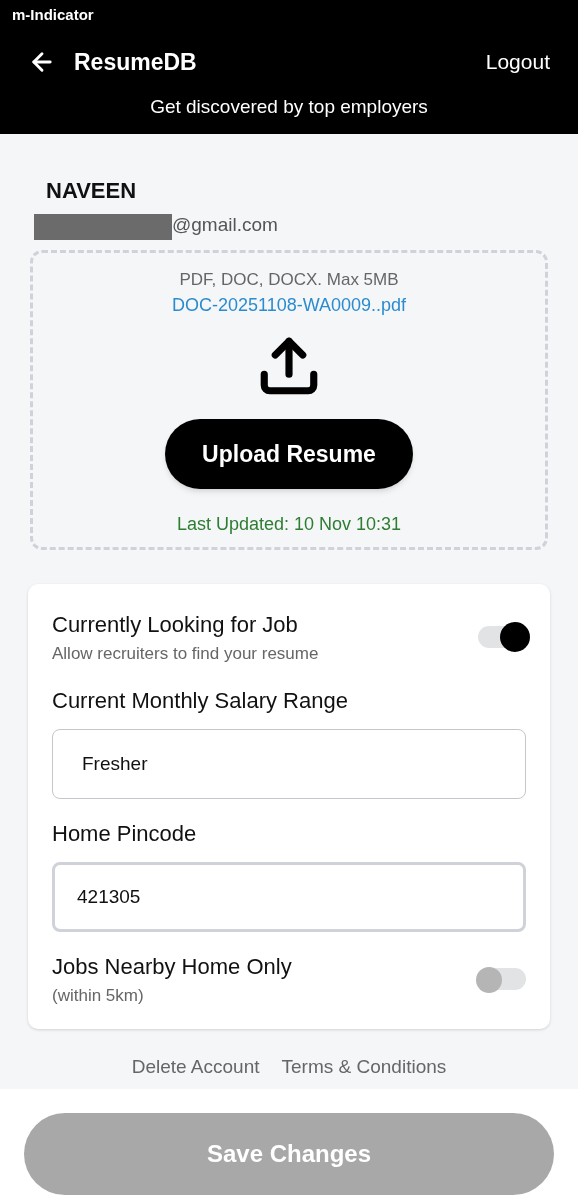 The width and height of the screenshot is (578, 1200). What do you see at coordinates (125, 834) in the screenshot?
I see `field-label: Home Pincode` at bounding box center [125, 834].